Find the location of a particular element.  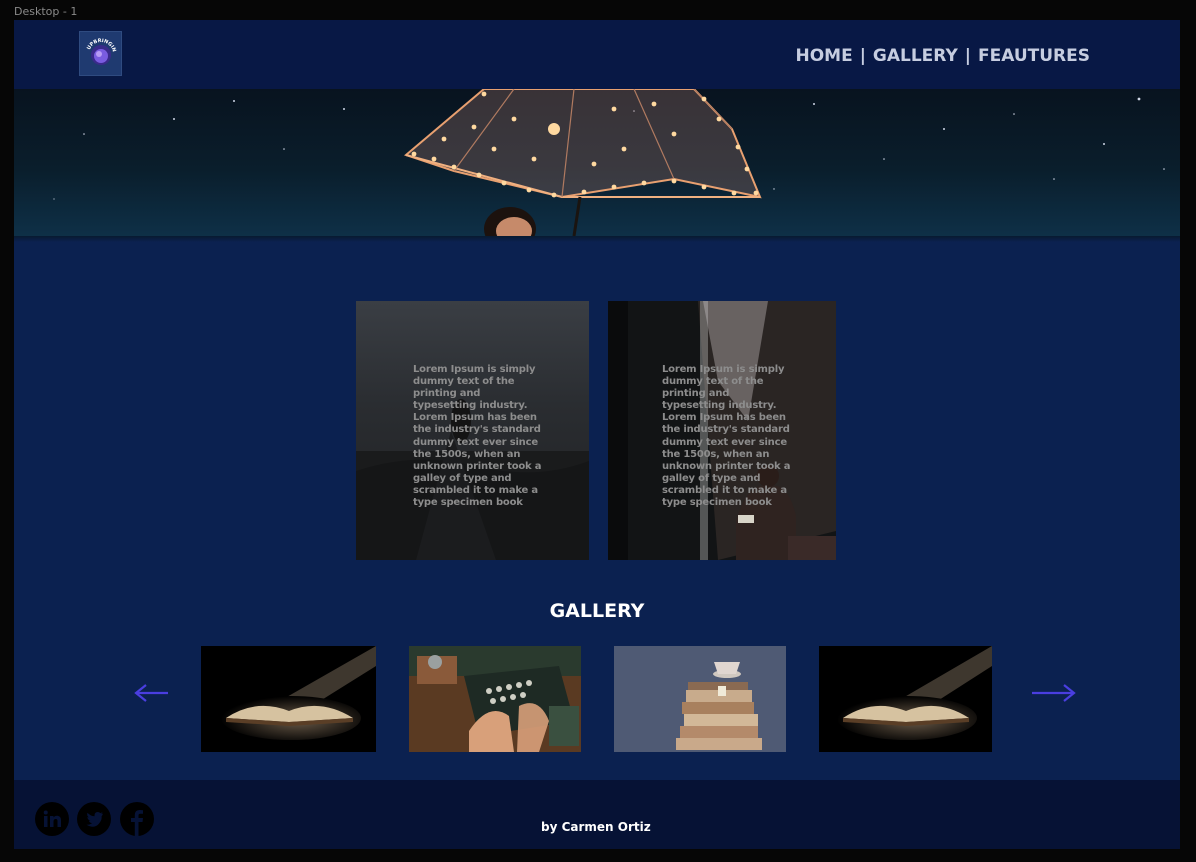

gallery-prev-button is located at coordinates (152, 695).